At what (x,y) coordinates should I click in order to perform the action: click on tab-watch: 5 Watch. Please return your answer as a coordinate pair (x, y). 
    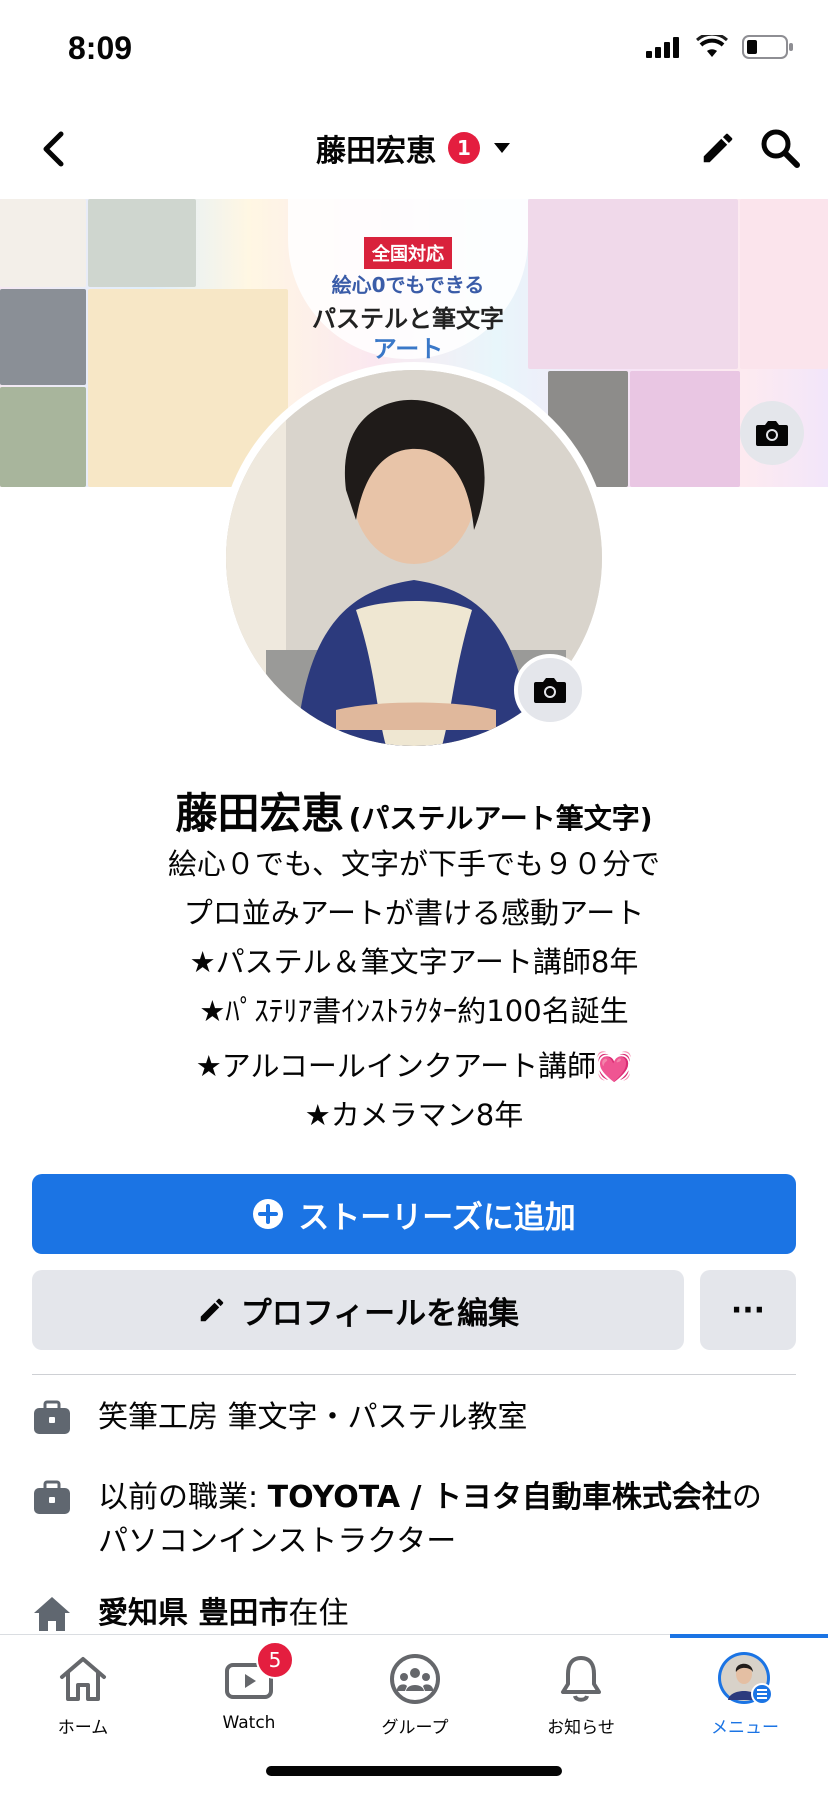
    Looking at the image, I should click on (249, 1690).